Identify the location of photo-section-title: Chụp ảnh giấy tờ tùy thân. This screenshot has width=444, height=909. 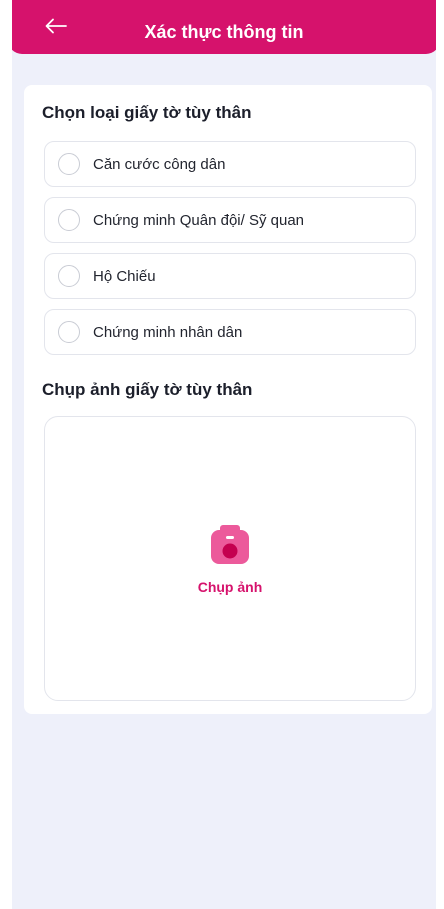
(147, 389).